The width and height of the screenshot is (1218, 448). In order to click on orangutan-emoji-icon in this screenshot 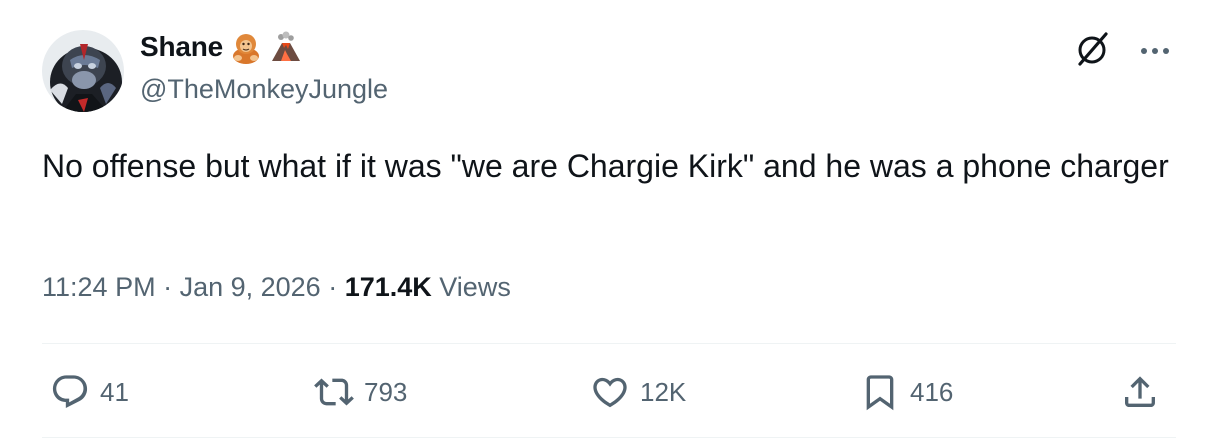, I will do `click(246, 47)`.